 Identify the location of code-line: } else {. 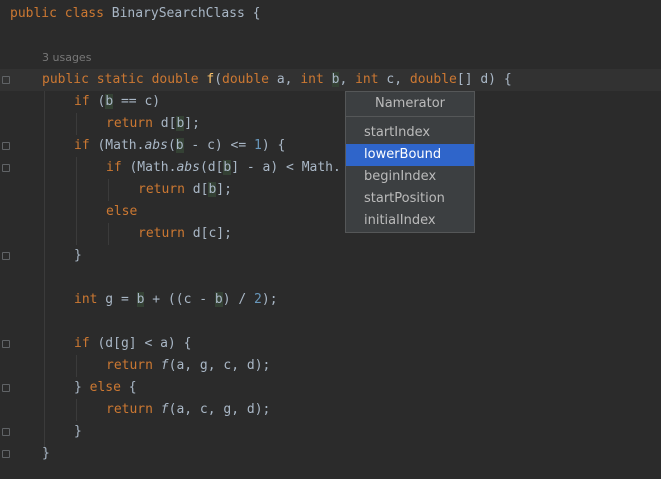
(105, 388).